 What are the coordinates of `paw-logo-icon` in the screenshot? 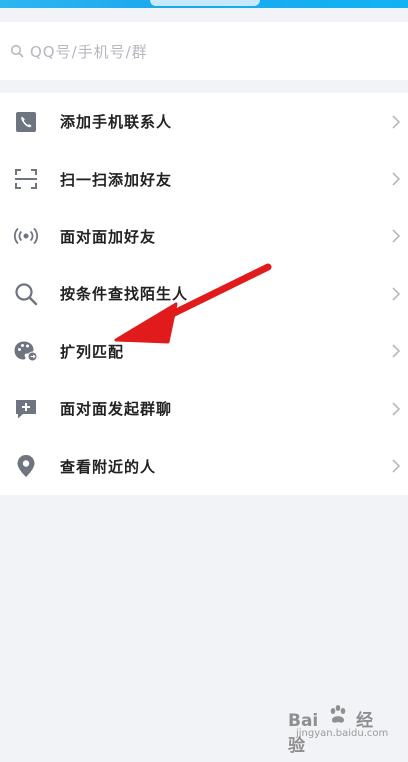 It's located at (338, 714).